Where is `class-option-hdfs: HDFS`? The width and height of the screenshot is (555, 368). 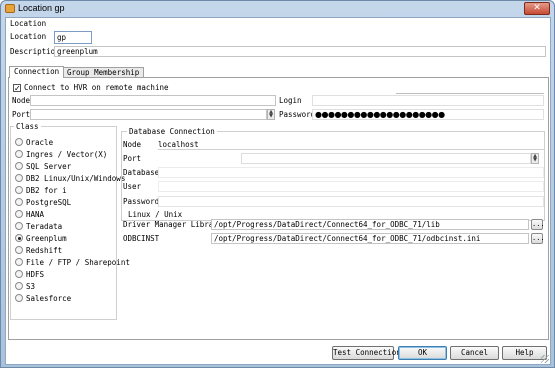 class-option-hdfs: HDFS is located at coordinates (29, 275).